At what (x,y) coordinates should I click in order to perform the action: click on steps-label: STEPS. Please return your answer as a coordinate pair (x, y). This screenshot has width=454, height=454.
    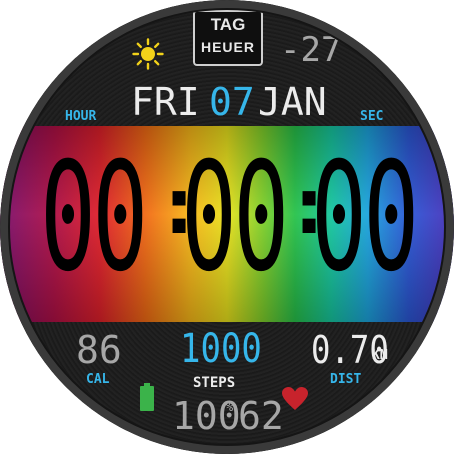
    Looking at the image, I should click on (214, 383).